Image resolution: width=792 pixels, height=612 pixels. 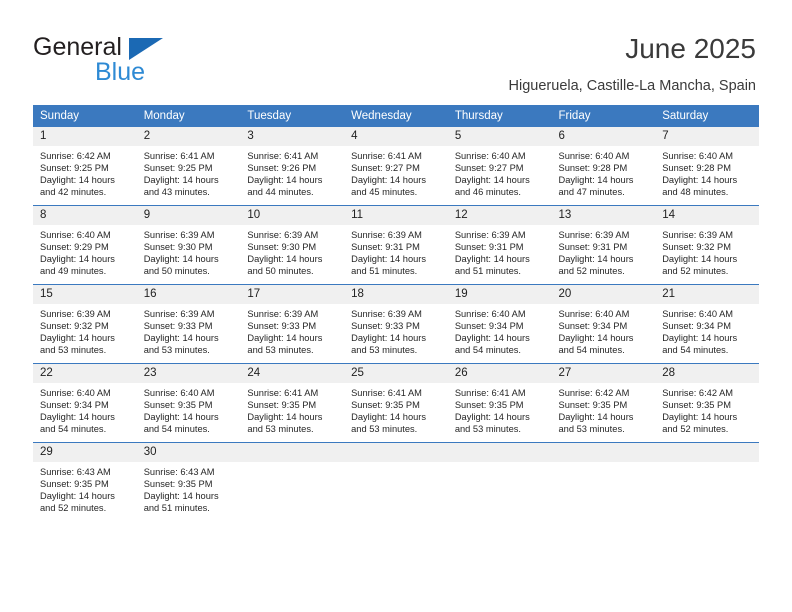 What do you see at coordinates (73, 271) in the screenshot?
I see `daylight-duration-line2: and 49 minutes.` at bounding box center [73, 271].